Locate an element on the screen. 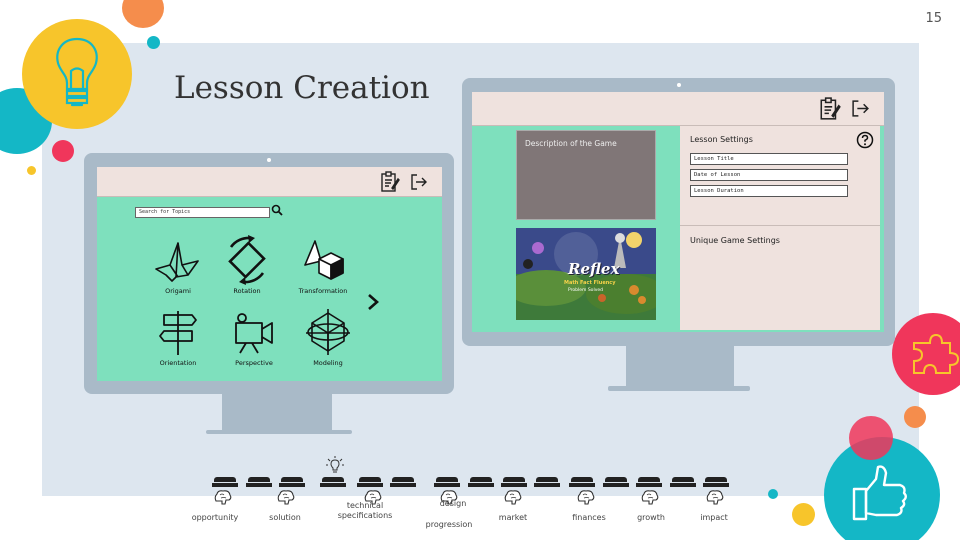 The image size is (960, 540). description-label: Description of the Game is located at coordinates (571, 143).